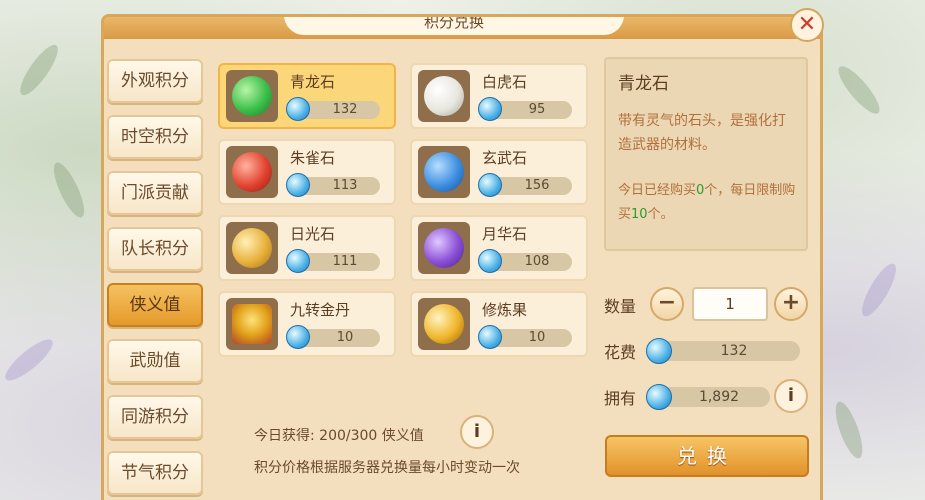 The height and width of the screenshot is (500, 925). I want to click on daily-info-button: i, so click(477, 432).